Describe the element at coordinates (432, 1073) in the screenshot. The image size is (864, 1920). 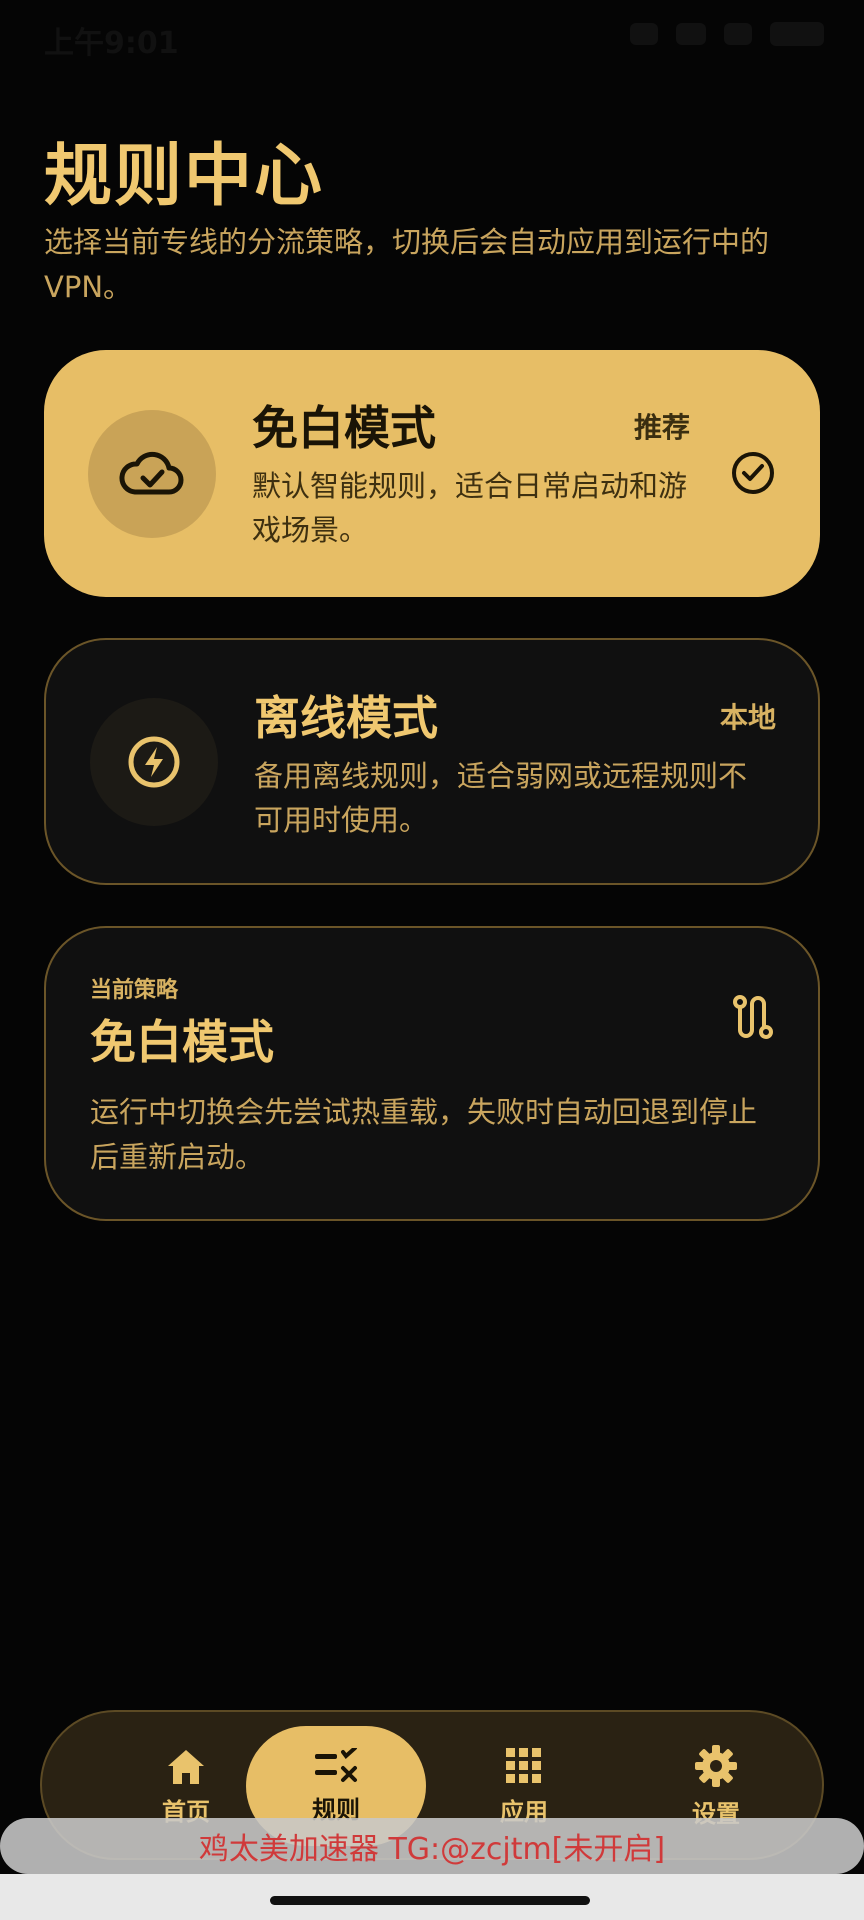
I see `current-strategy-card: 当前策略 免白模式 运行中切换会先尝试热重载，失败时自动回退到停止后重新启动。` at that location.